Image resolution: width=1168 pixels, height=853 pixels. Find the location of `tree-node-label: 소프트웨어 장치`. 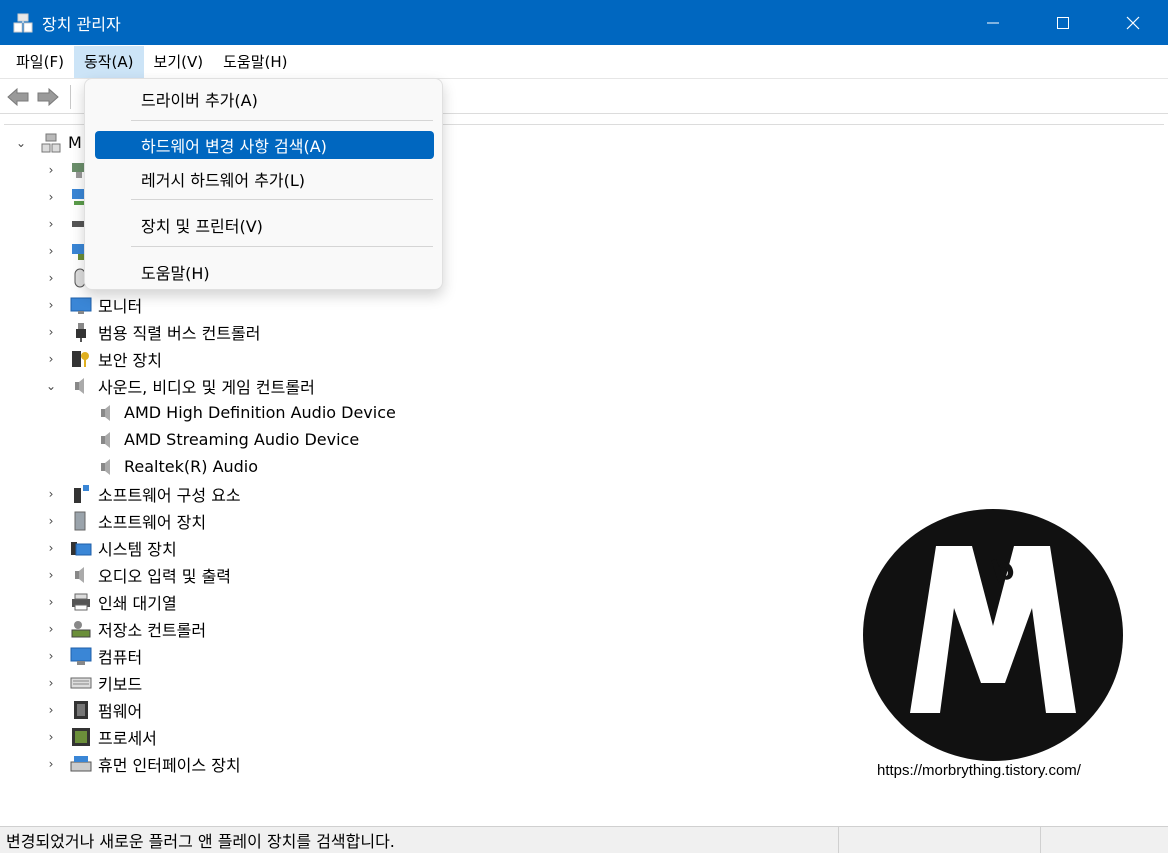

tree-node-label: 소프트웨어 장치 is located at coordinates (152, 522).